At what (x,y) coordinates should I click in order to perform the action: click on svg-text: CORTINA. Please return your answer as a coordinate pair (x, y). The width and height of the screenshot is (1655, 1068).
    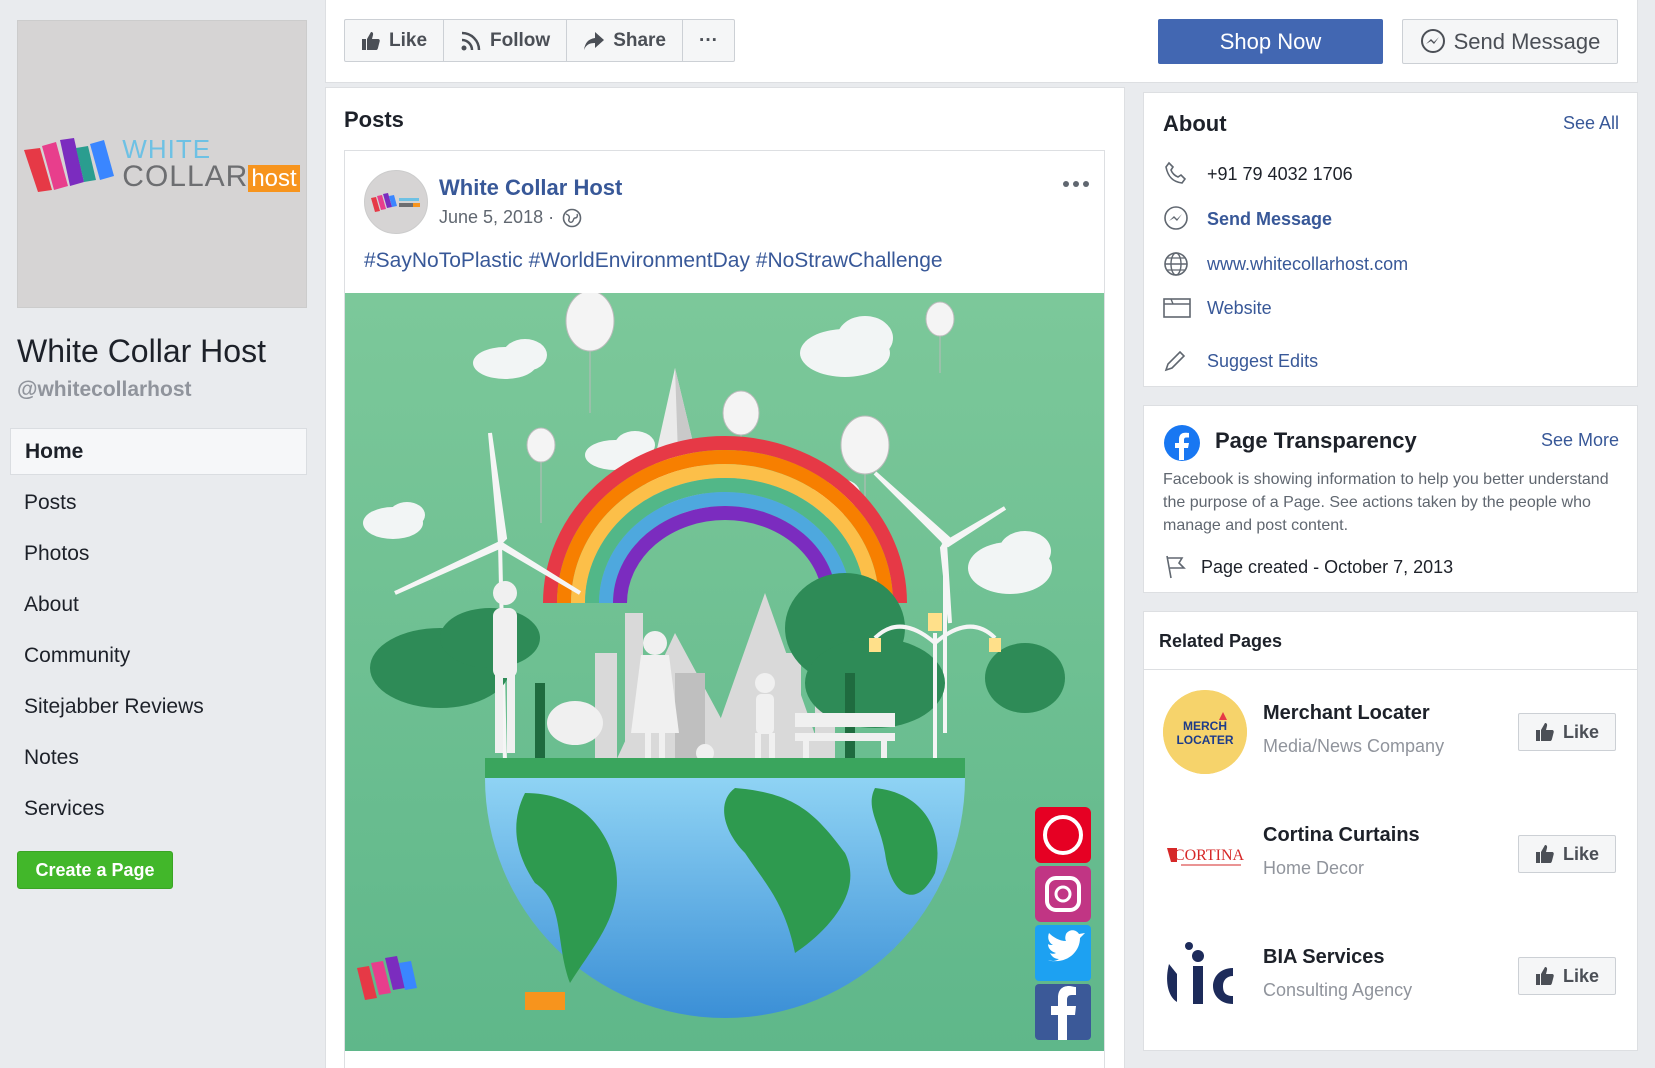
    Looking at the image, I should click on (1209, 855).